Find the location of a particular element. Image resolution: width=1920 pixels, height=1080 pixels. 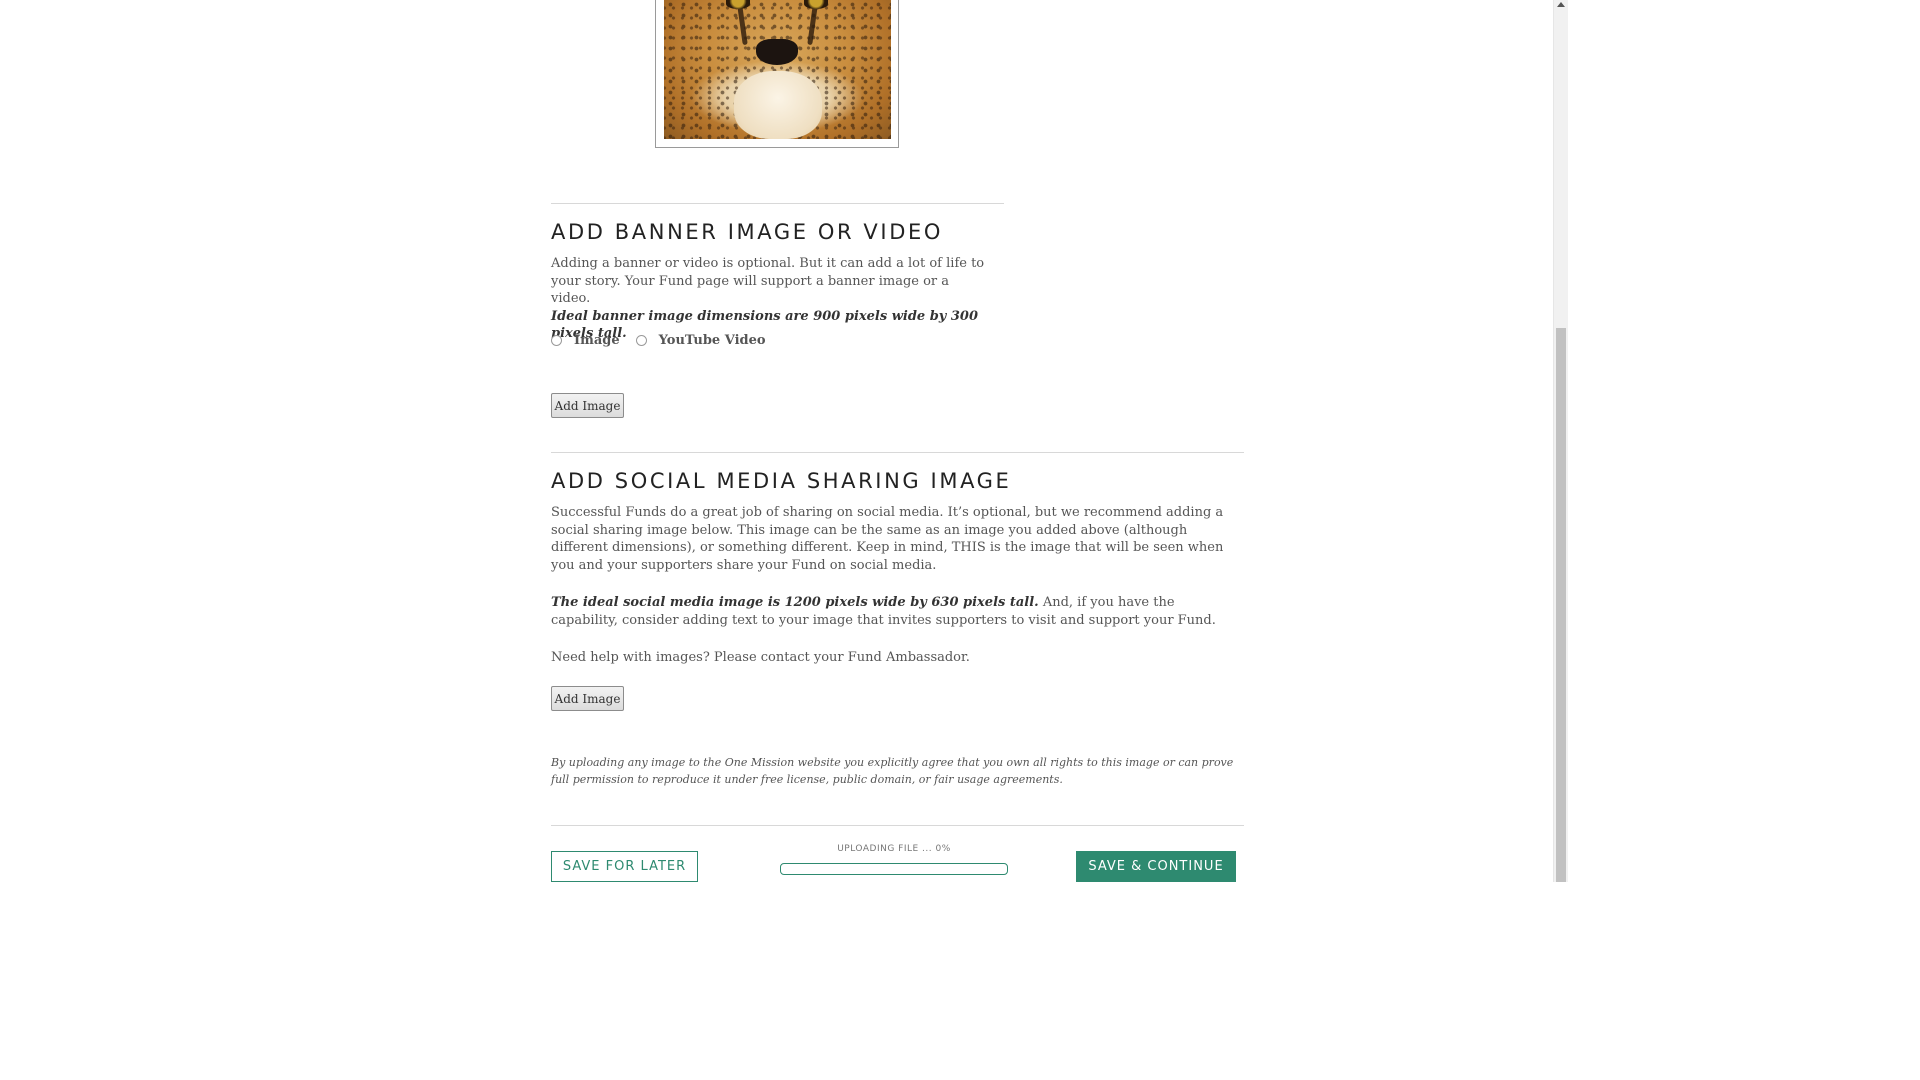

page-scrollbar is located at coordinates (1560, 441).